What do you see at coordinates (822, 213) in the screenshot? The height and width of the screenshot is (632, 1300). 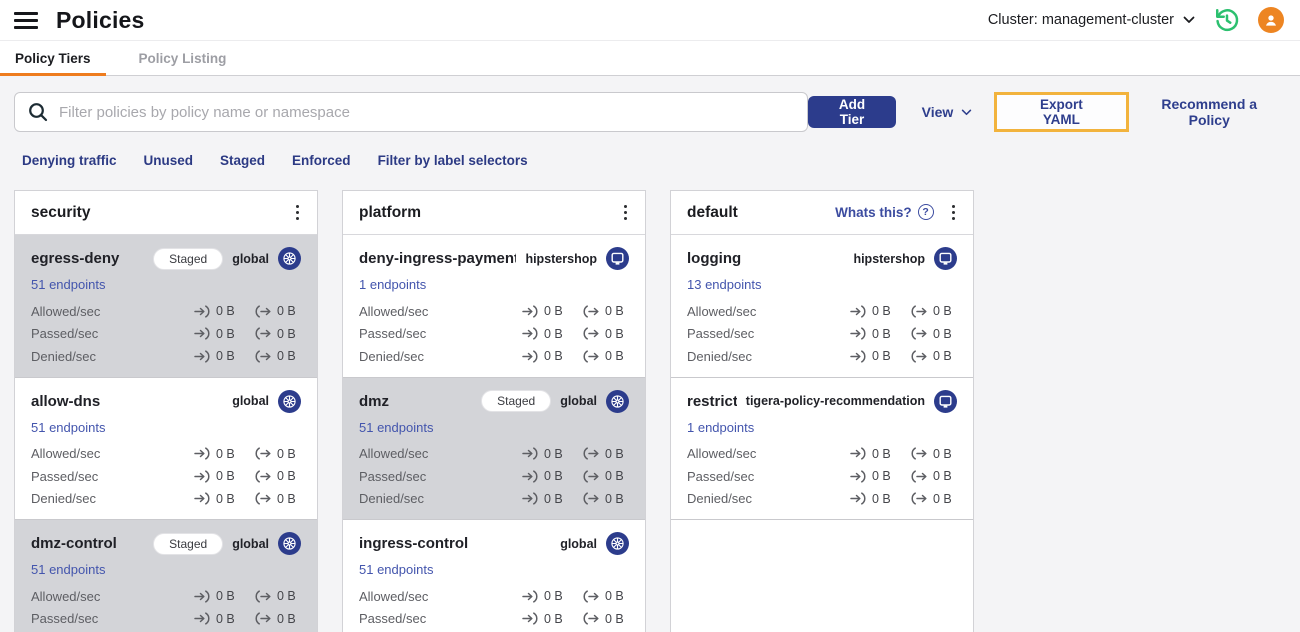 I see `tier-header: default Whats this? ?` at bounding box center [822, 213].